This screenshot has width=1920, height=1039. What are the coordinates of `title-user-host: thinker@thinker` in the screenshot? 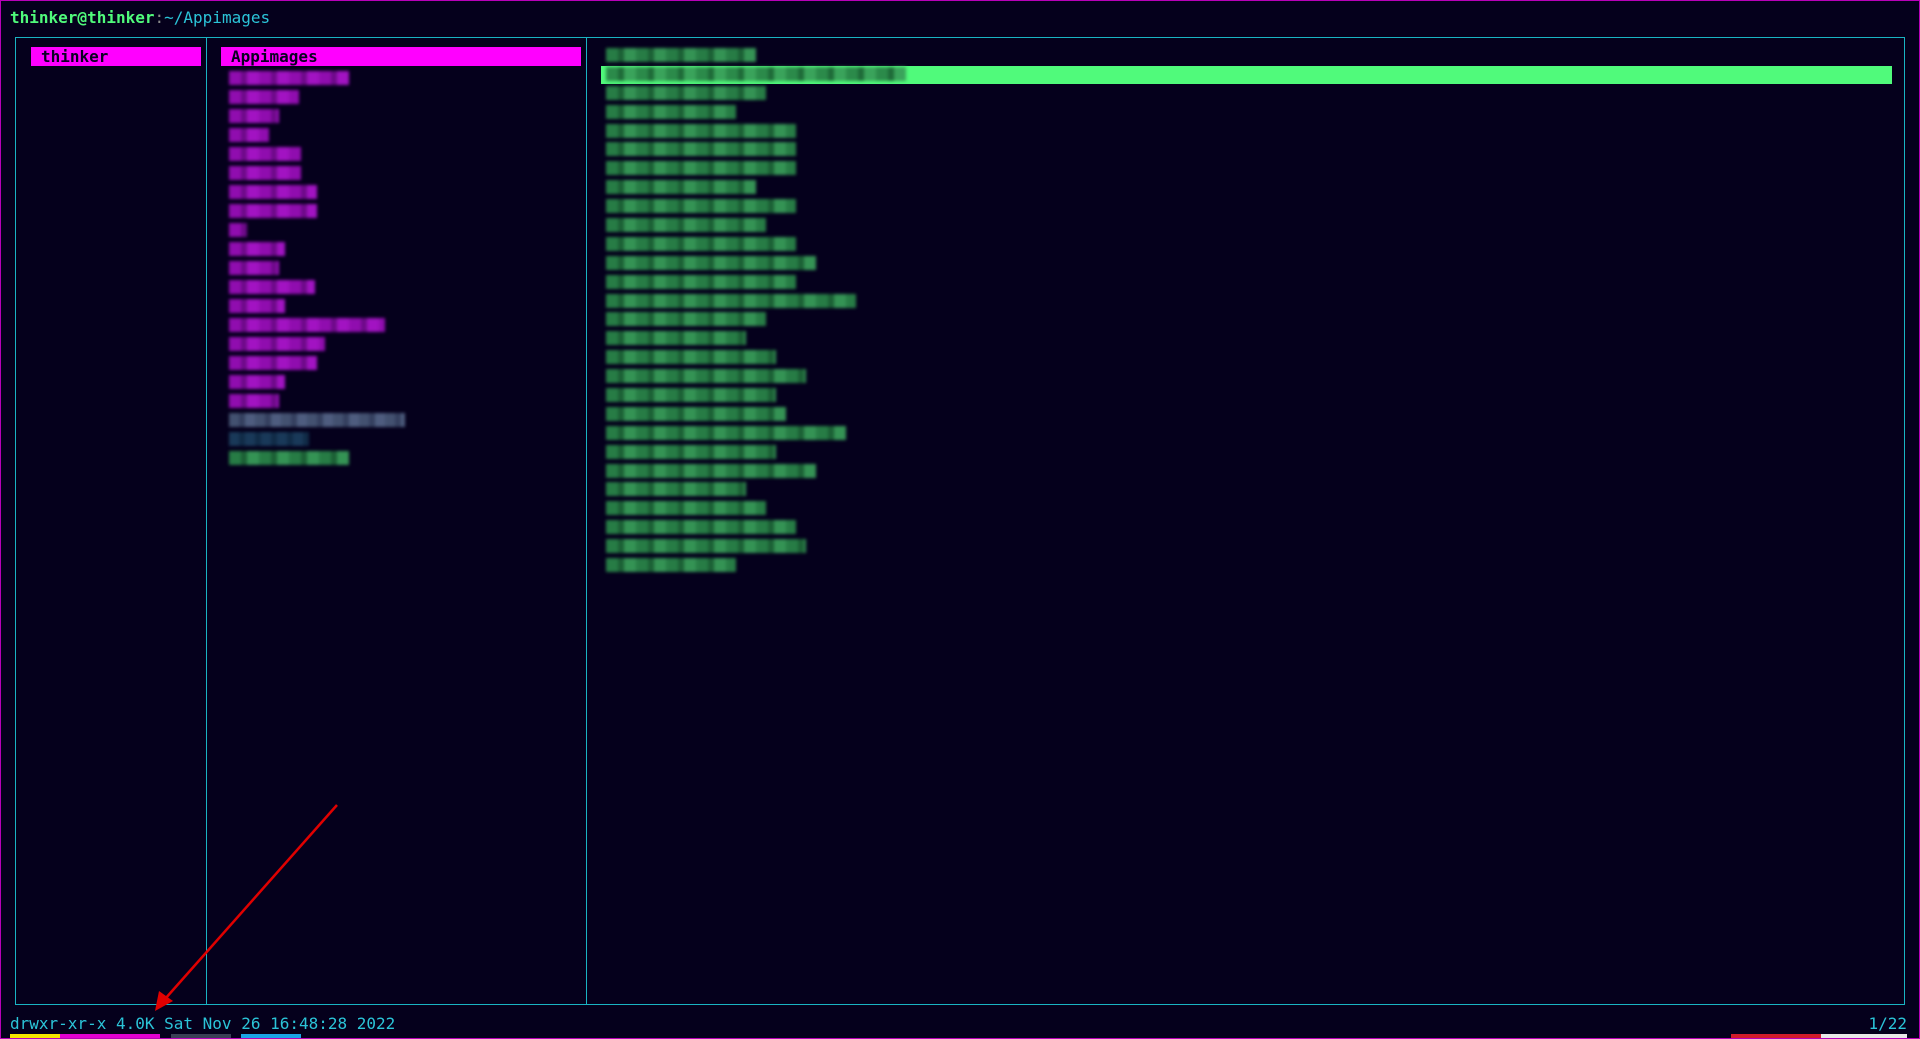 It's located at (82, 17).